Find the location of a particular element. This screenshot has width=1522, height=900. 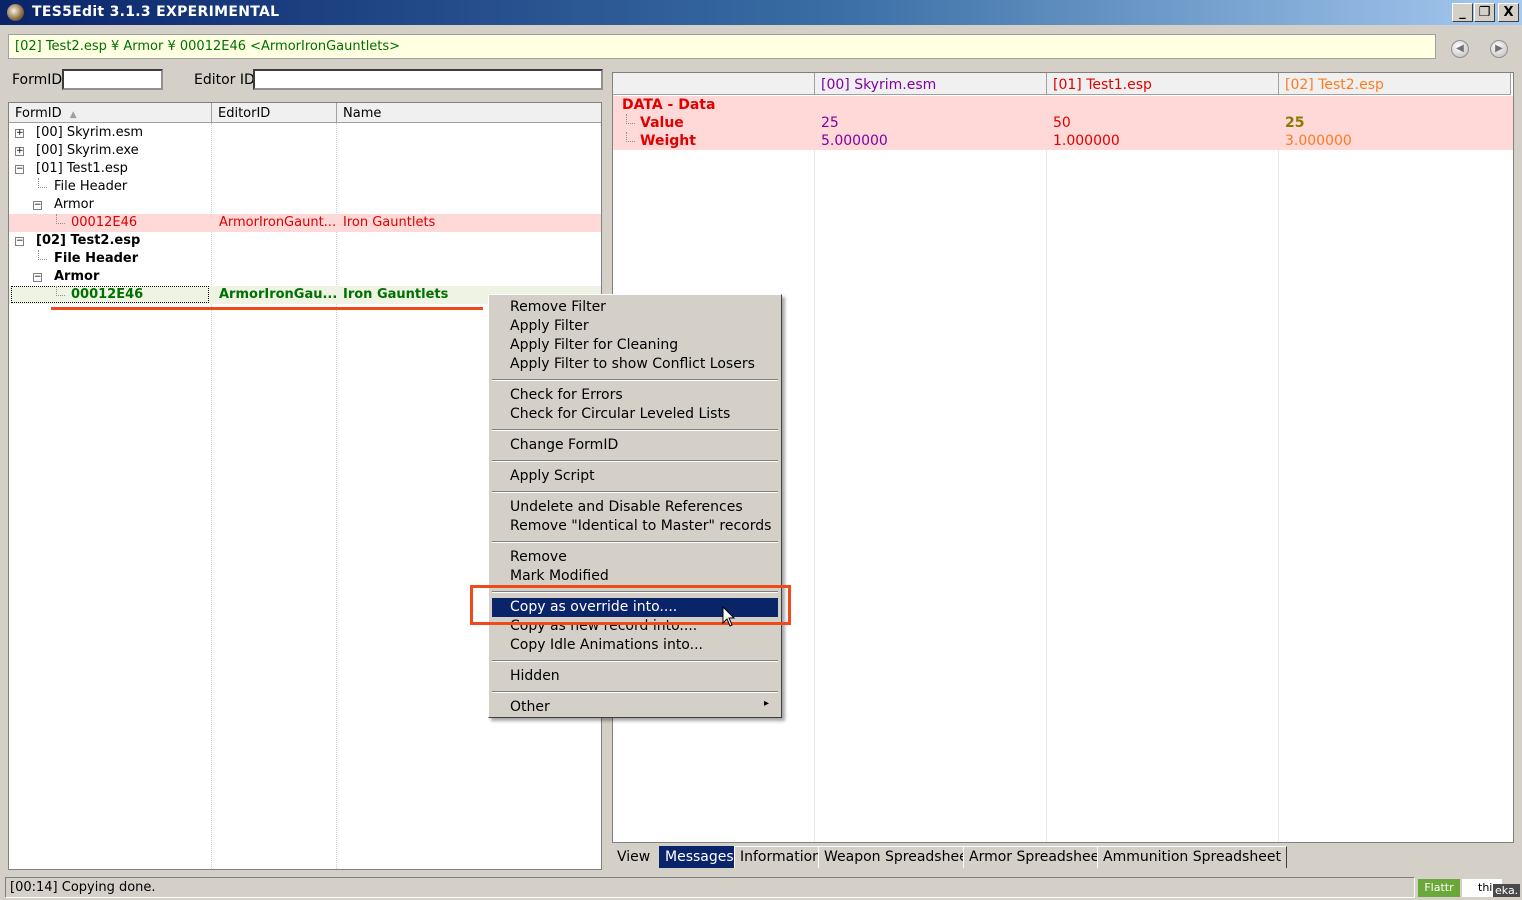

tree-node-skyrim-esm: + [00] Skyrim.esm is located at coordinates (305, 133).